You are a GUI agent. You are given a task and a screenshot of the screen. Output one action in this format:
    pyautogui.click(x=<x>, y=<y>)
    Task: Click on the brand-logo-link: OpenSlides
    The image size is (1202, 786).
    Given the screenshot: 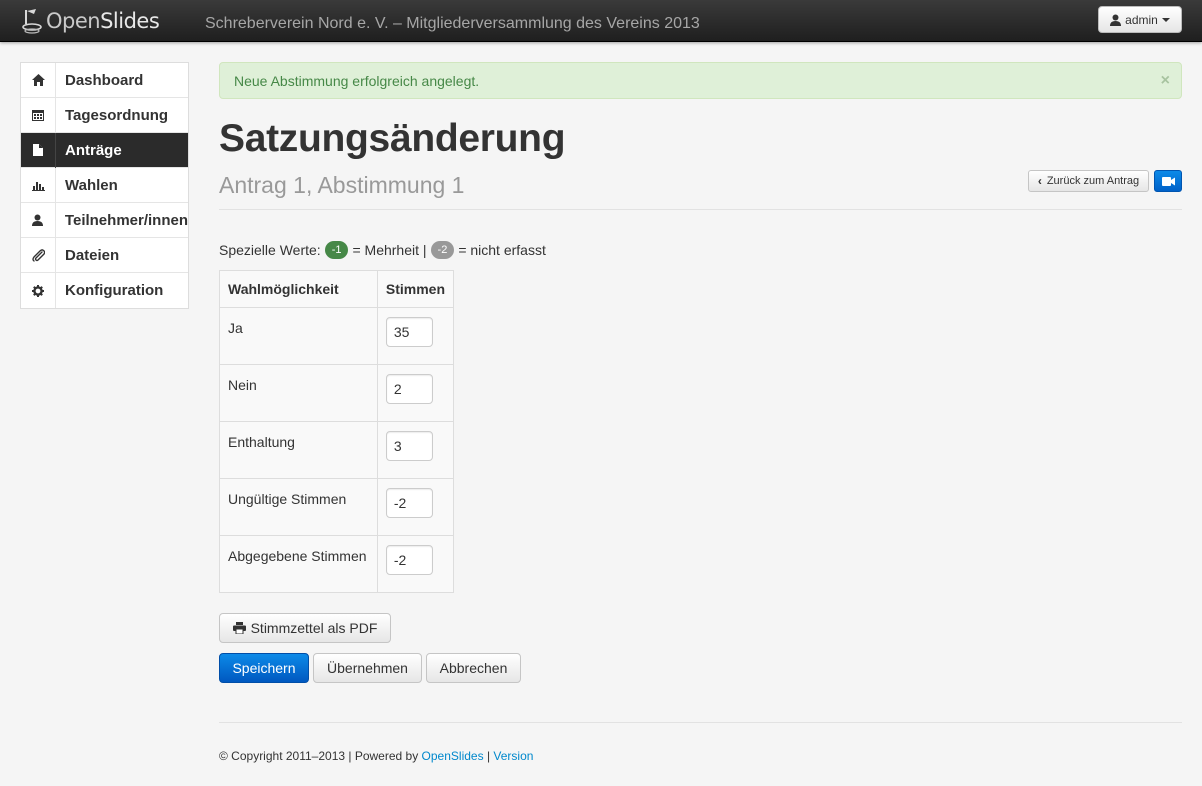 What is the action you would take?
    pyautogui.click(x=91, y=21)
    